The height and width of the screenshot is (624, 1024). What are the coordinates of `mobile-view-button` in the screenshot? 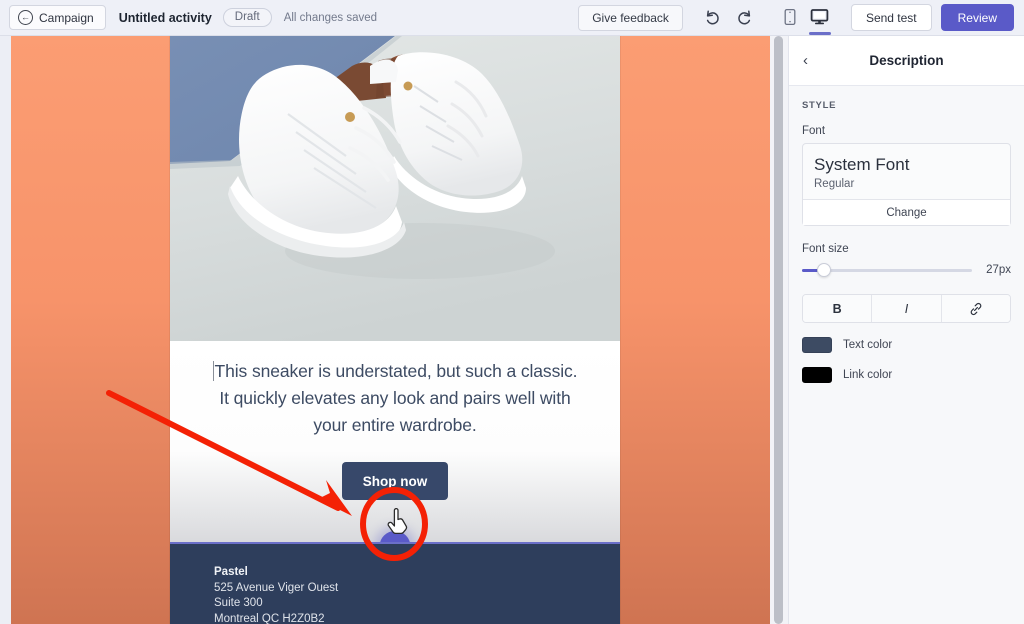 It's located at (790, 18).